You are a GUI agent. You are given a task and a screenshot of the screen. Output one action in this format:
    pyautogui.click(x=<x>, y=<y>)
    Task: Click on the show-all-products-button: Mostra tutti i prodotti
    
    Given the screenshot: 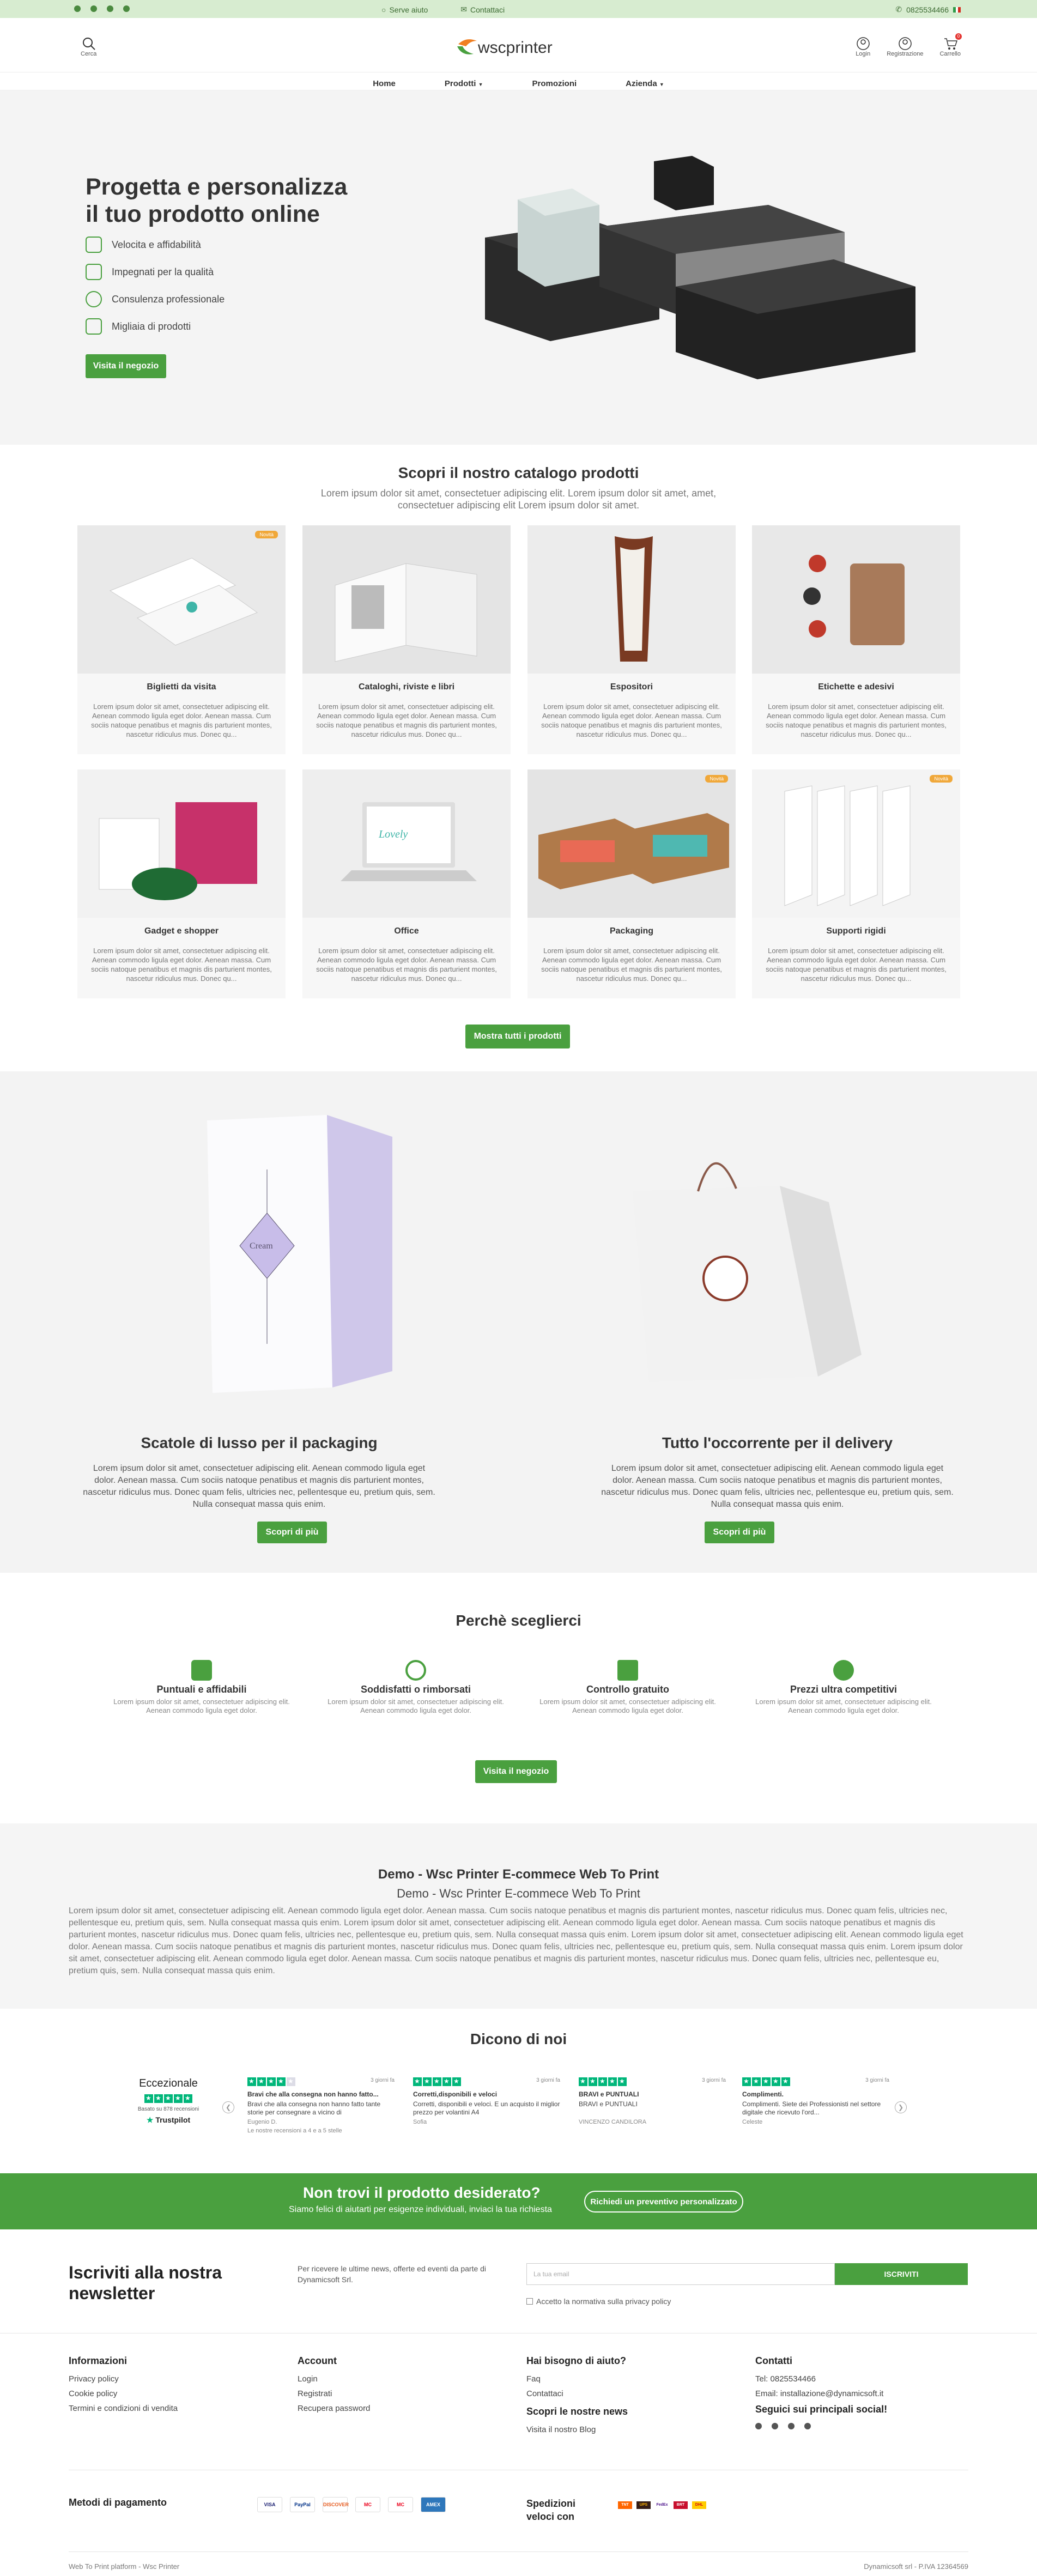 What is the action you would take?
    pyautogui.click(x=517, y=1036)
    